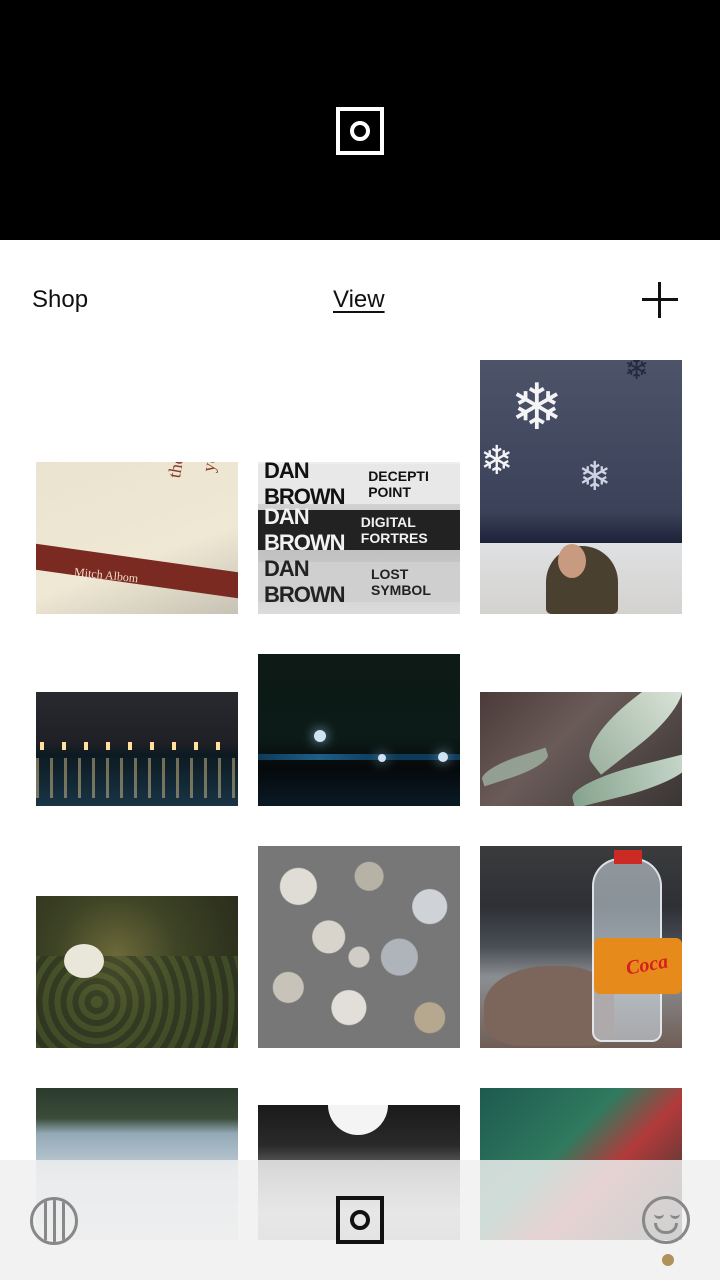 This screenshot has height=1280, width=720. What do you see at coordinates (305, 529) in the screenshot?
I see `book-2-author: DAN BROWN` at bounding box center [305, 529].